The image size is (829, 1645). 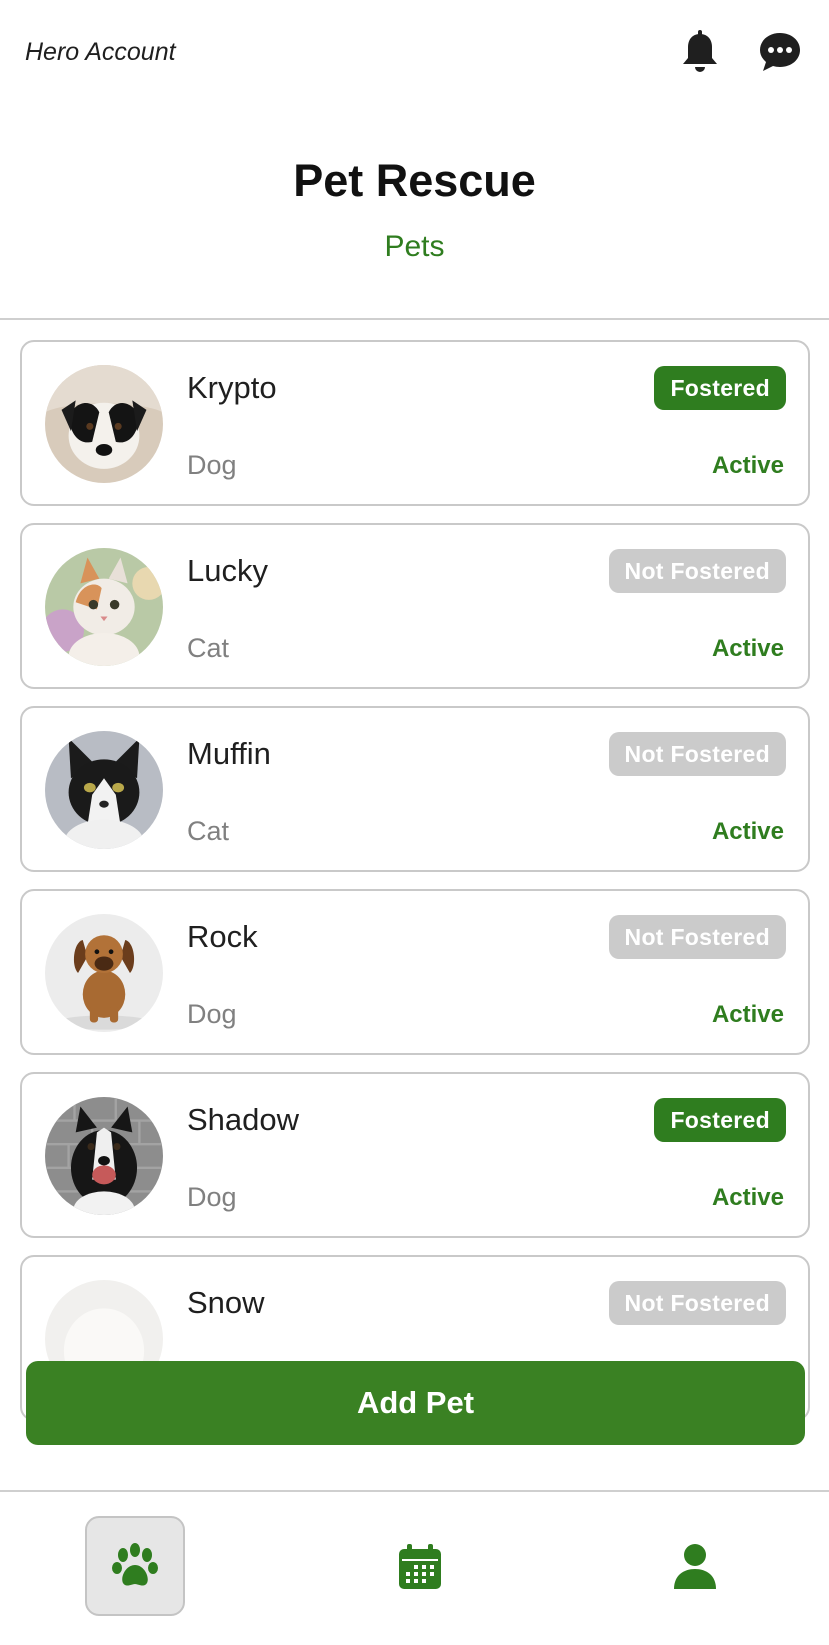 I want to click on tab-calendar, so click(x=420, y=1566).